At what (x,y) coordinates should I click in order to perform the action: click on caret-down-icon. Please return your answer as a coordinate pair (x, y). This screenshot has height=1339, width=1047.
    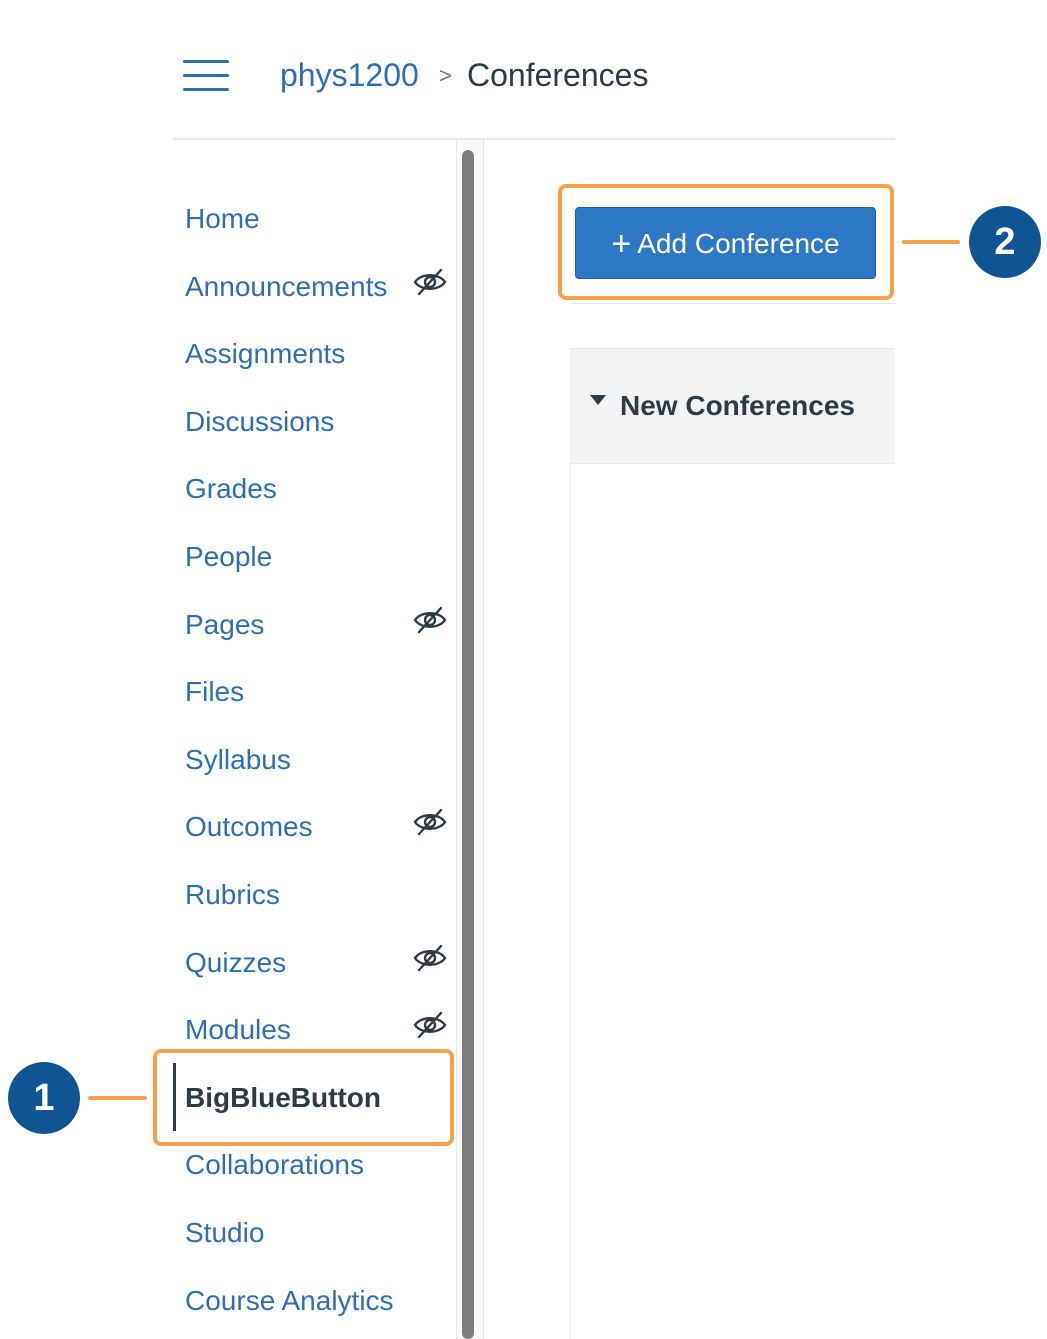
    Looking at the image, I should click on (598, 400).